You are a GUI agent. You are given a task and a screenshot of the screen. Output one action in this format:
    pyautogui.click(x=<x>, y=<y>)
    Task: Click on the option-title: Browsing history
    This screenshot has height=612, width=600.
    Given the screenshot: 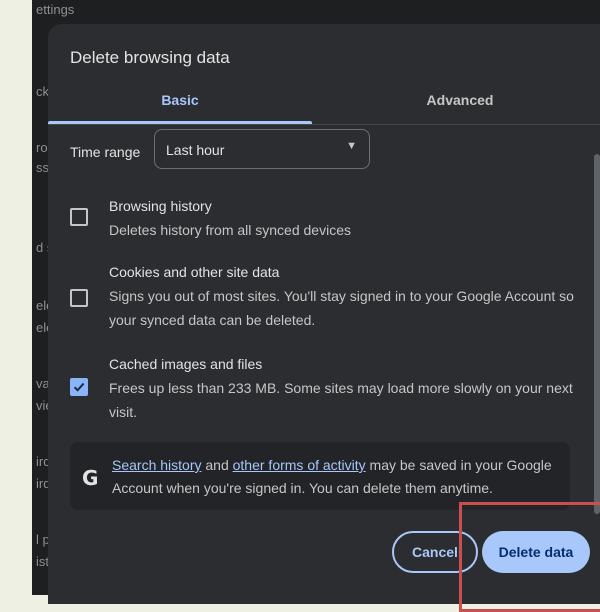 What is the action you would take?
    pyautogui.click(x=160, y=206)
    